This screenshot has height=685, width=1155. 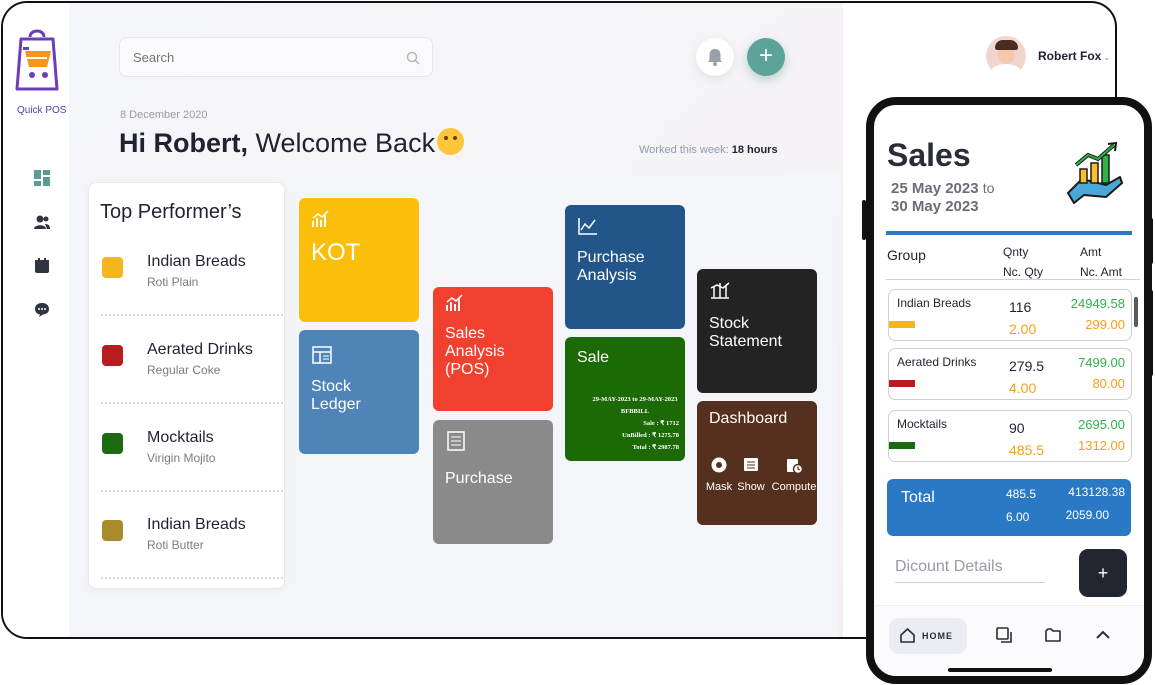 What do you see at coordinates (1087, 515) in the screenshot?
I see `total-nc-amt: 2059.00` at bounding box center [1087, 515].